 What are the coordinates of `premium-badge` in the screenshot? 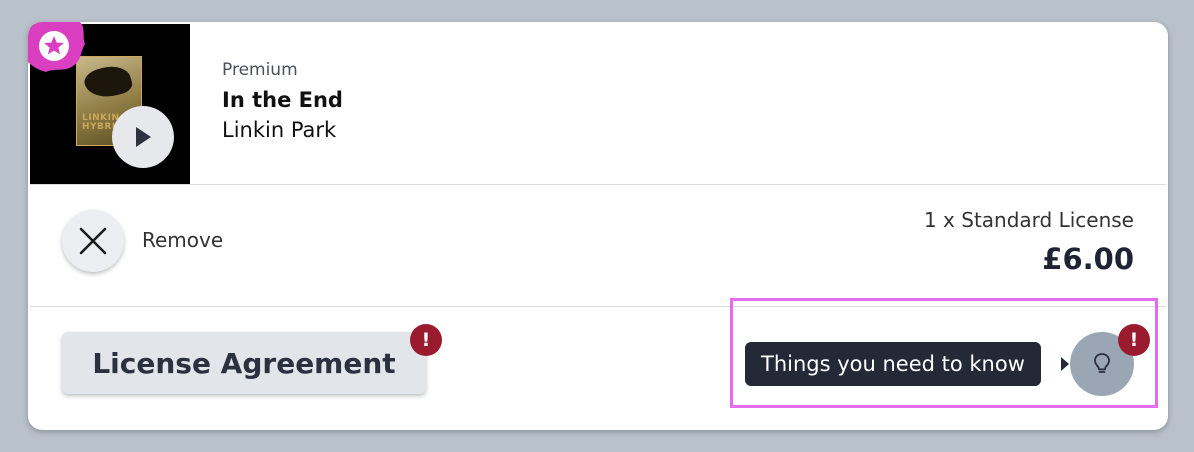 It's located at (56, 47).